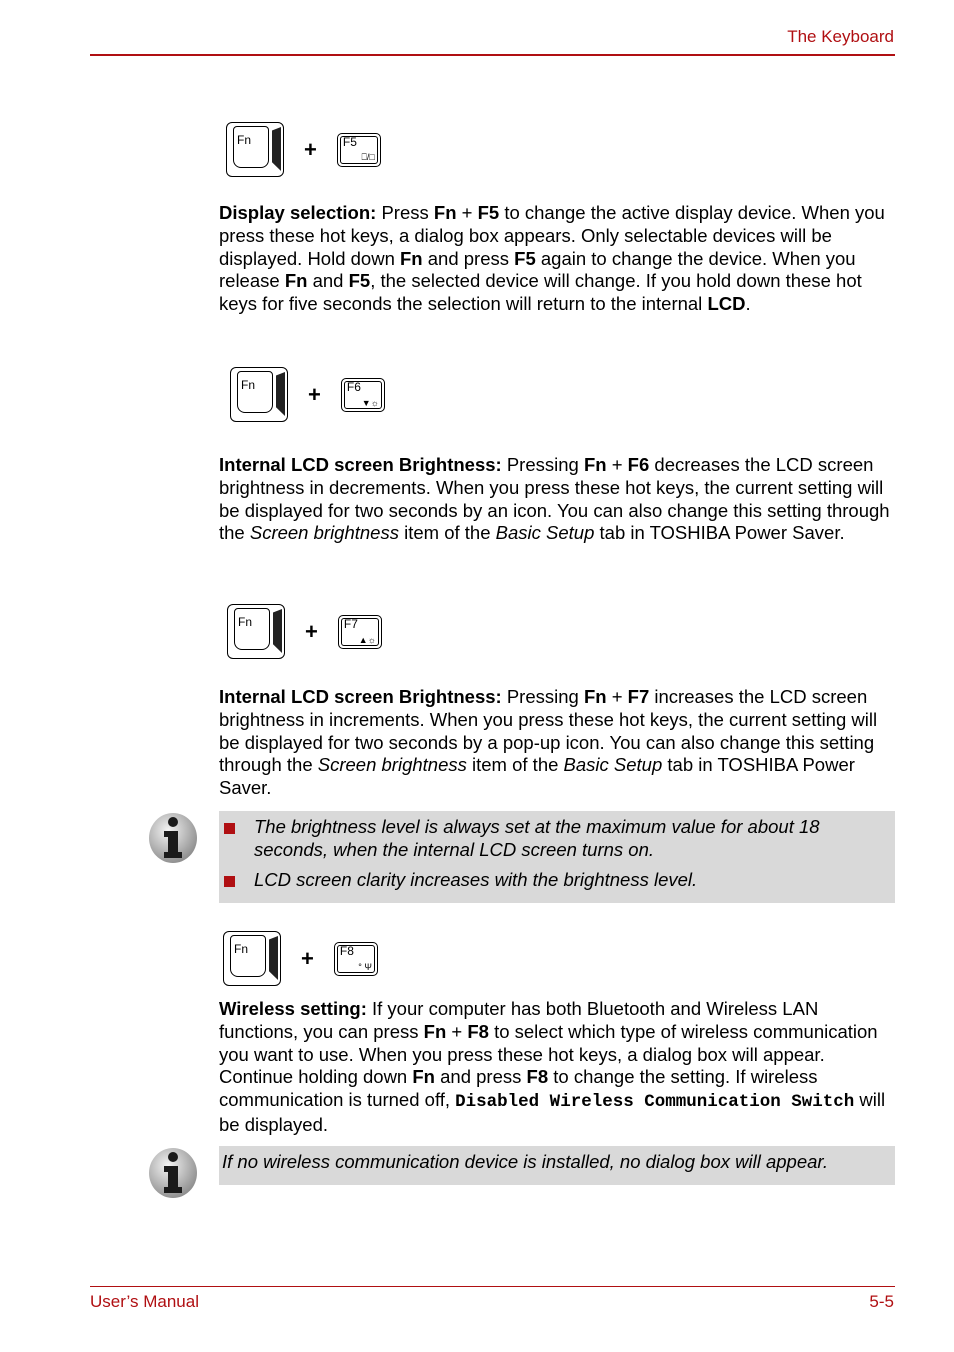  Describe the element at coordinates (405, 212) in the screenshot. I see `text: Press` at that location.